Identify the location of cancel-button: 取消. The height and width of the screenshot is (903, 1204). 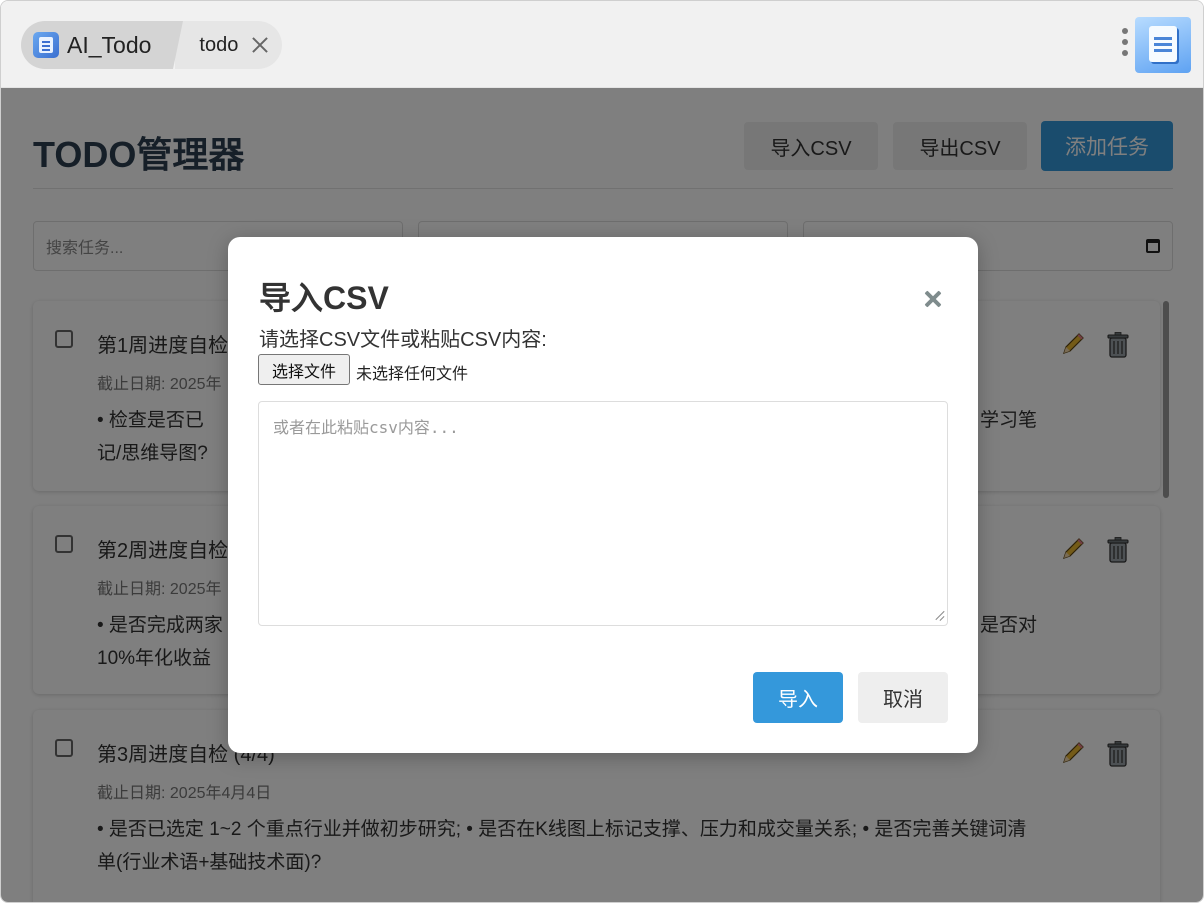
(903, 697).